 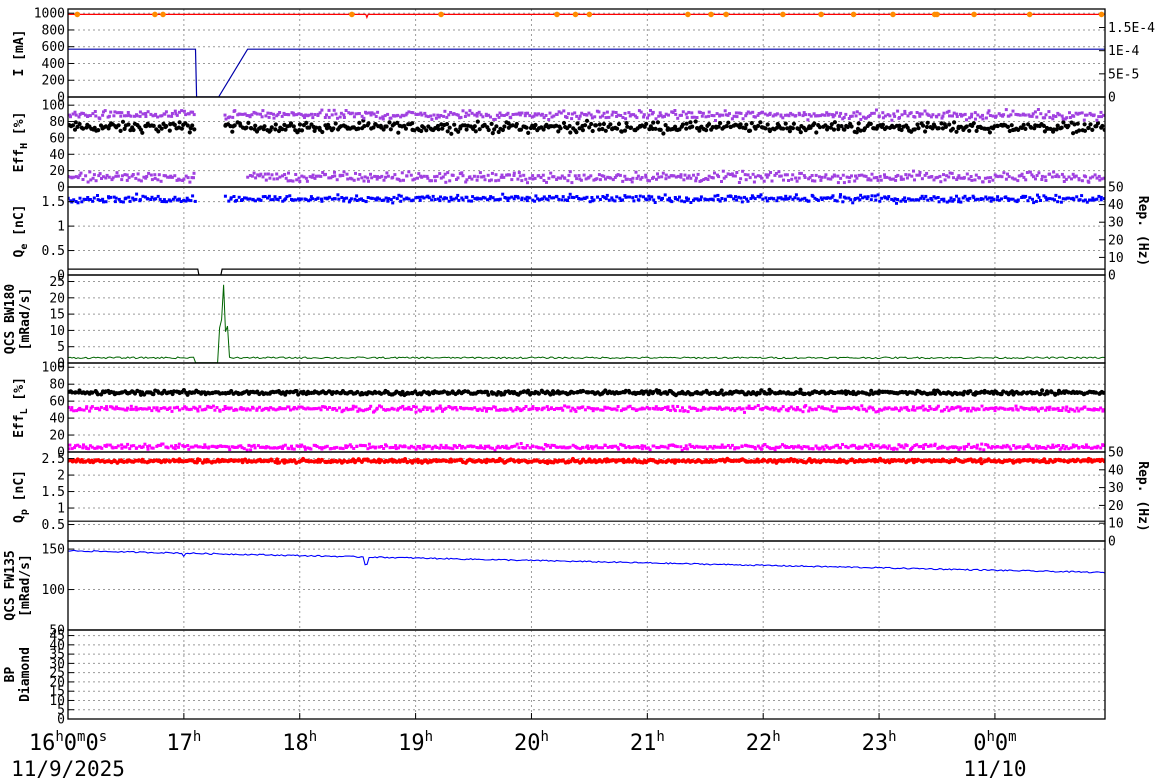 What do you see at coordinates (68, 742) in the screenshot?
I see `x-tick-label: 16h0m0s` at bounding box center [68, 742].